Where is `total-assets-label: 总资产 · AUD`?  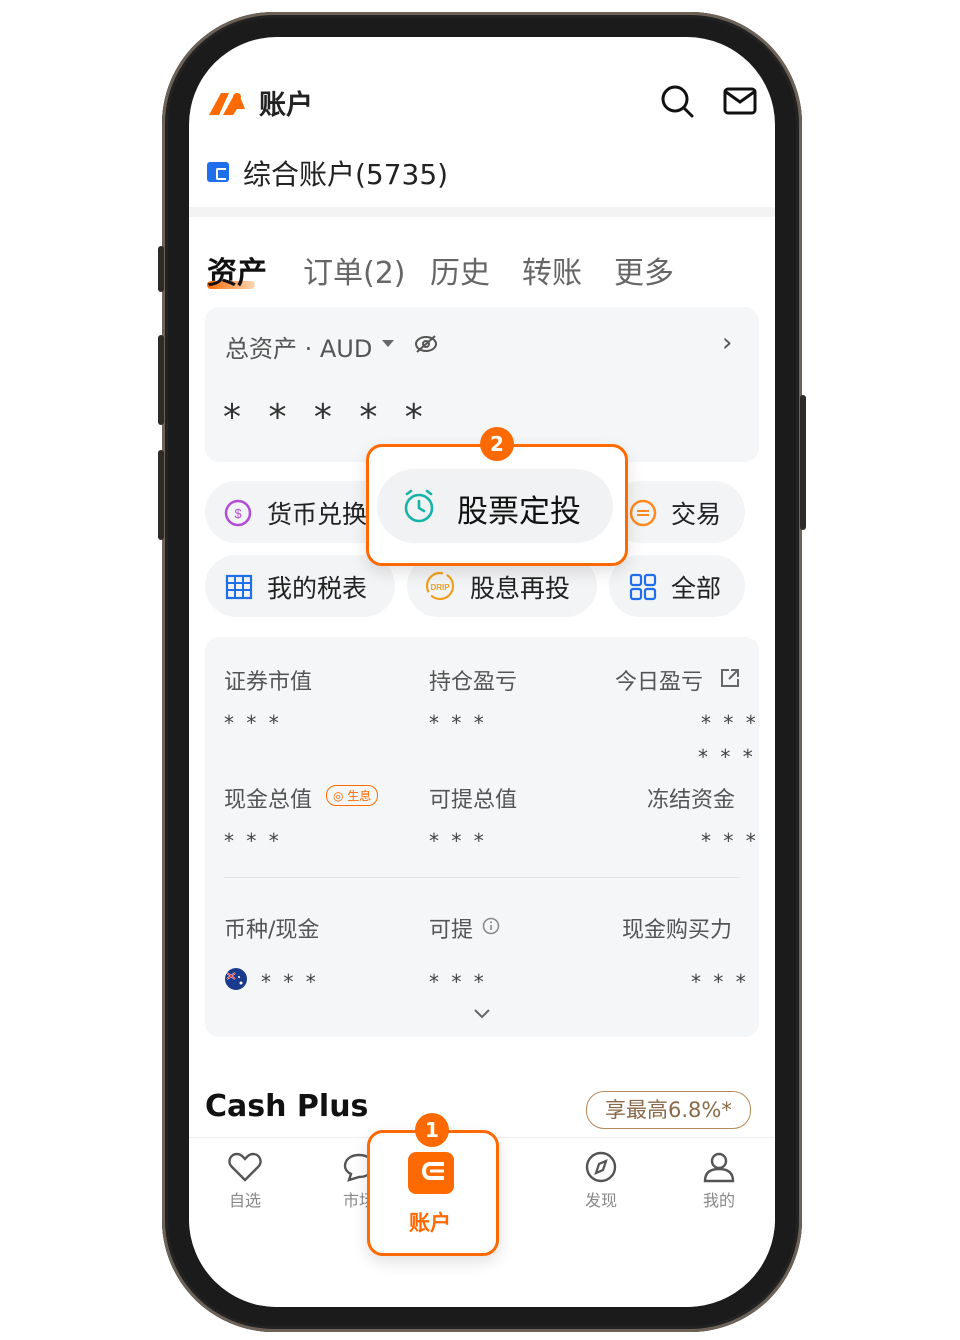 total-assets-label: 总资产 · AUD is located at coordinates (299, 349).